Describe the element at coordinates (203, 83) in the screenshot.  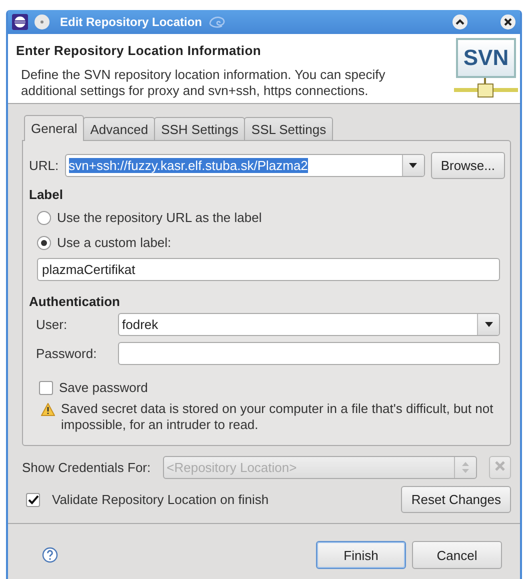
I see `page-description: Define the SVN repository location information. You can specify additional settings for proxy and svn+ssh, https connections.` at that location.